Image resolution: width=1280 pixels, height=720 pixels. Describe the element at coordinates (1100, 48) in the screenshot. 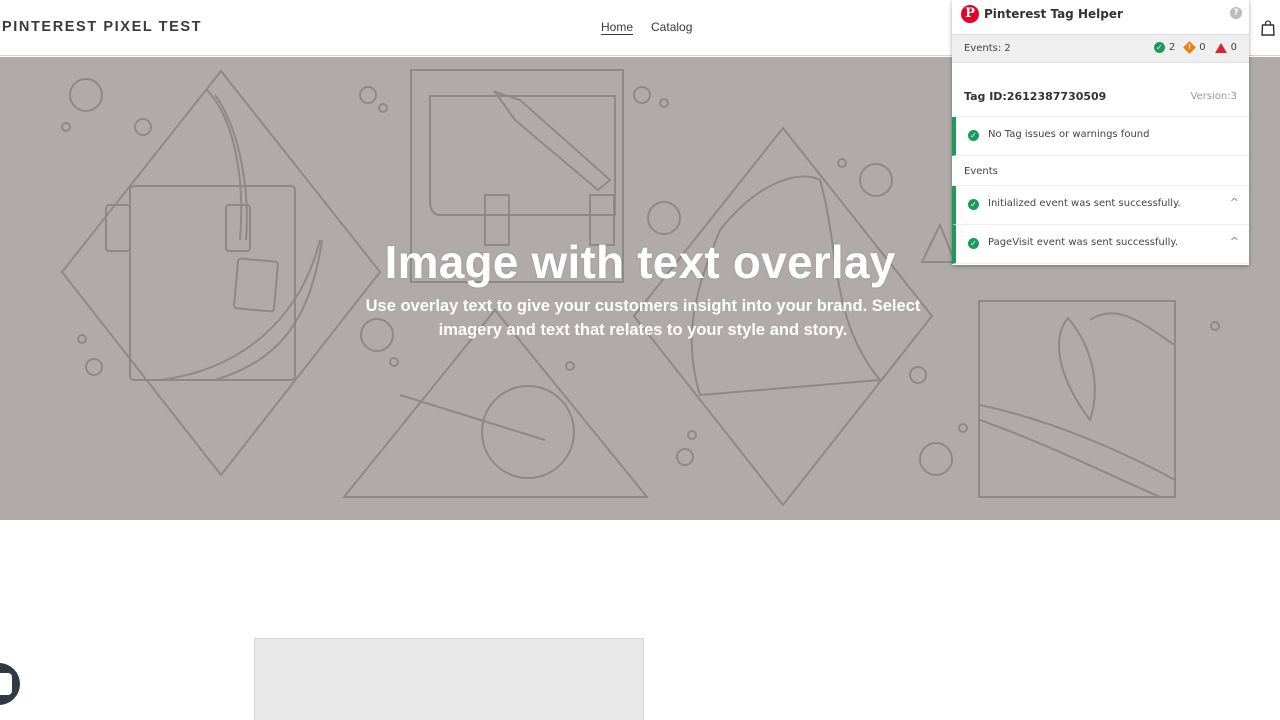

I see `events-summary-bar: Events: 2 ✓ 2 ! 0 0` at that location.